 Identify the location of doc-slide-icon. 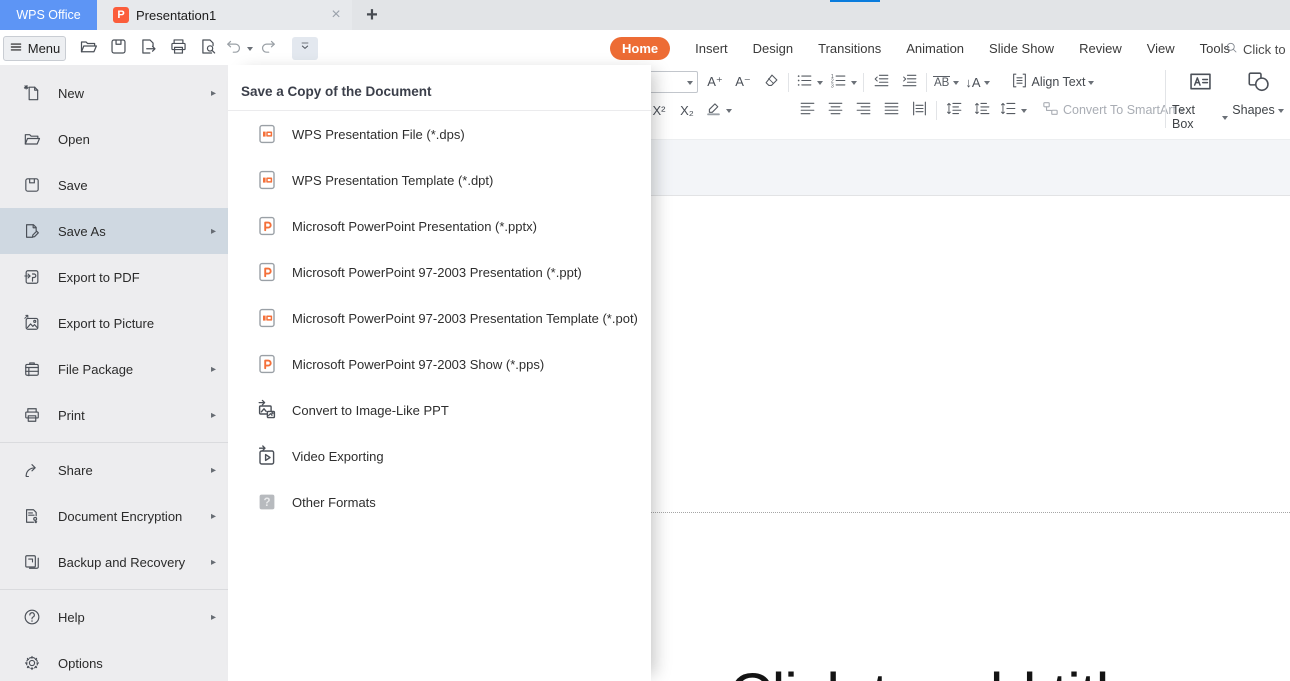
(267, 134).